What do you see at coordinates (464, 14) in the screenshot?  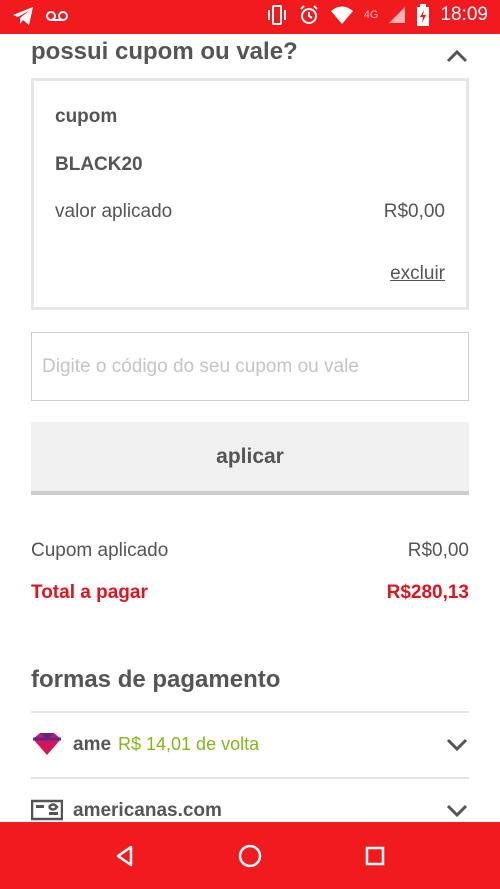 I see `clock: 18:09` at bounding box center [464, 14].